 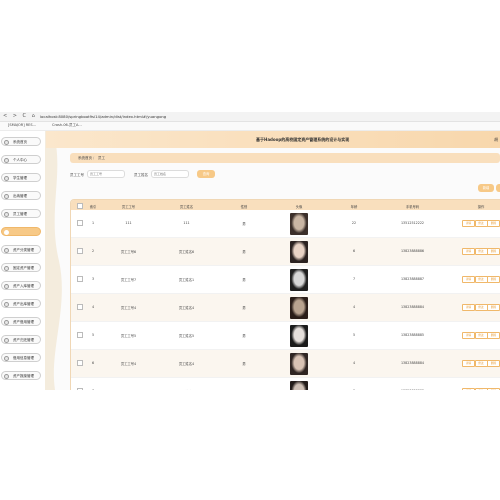 I want to click on sidebar-item: 资产归还管理, so click(x=21, y=339).